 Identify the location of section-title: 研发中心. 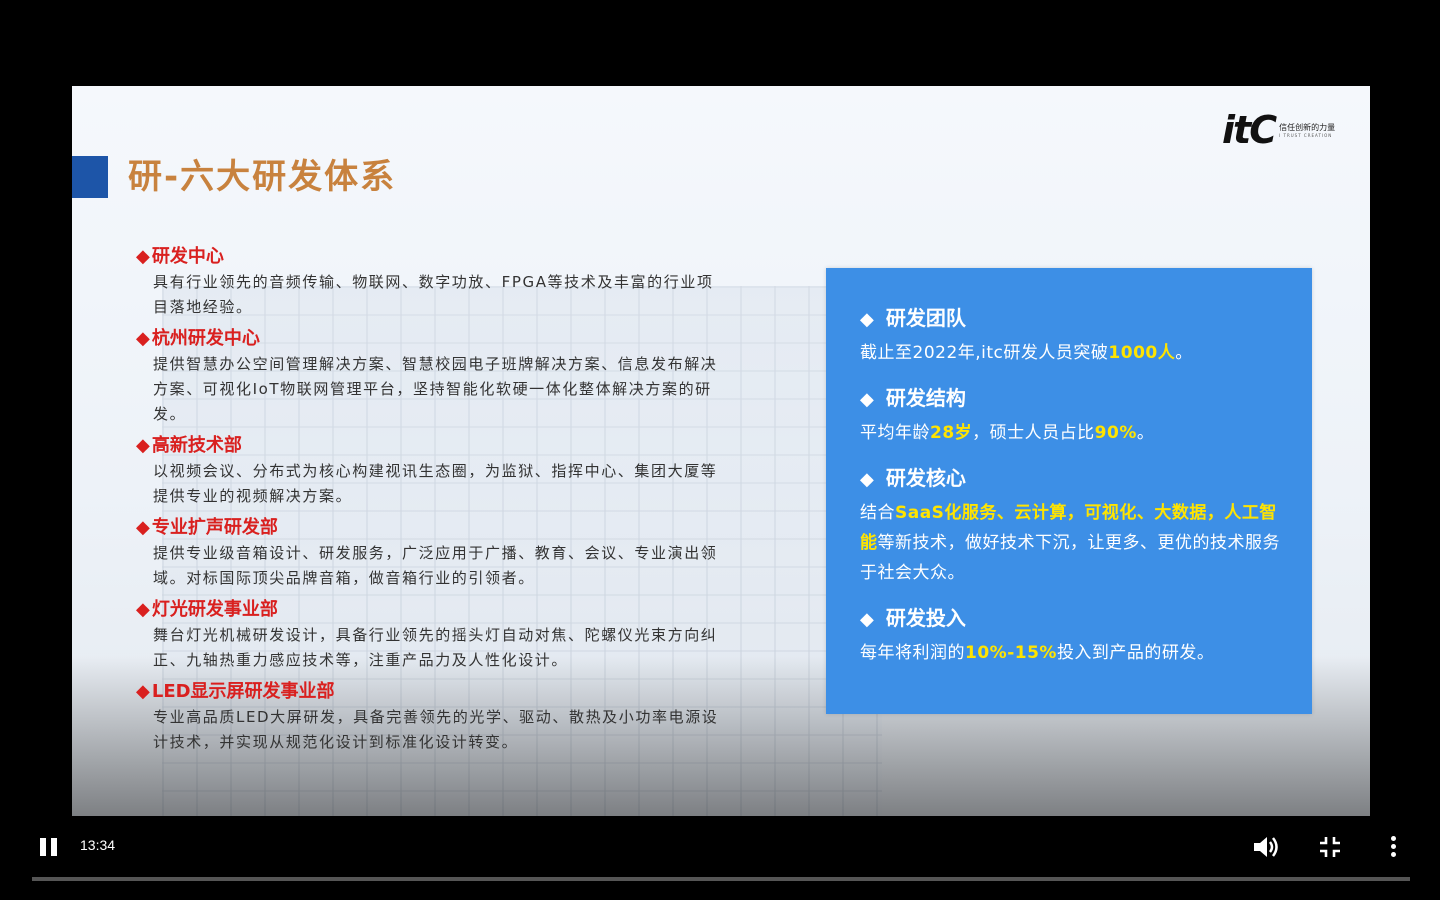
(187, 256).